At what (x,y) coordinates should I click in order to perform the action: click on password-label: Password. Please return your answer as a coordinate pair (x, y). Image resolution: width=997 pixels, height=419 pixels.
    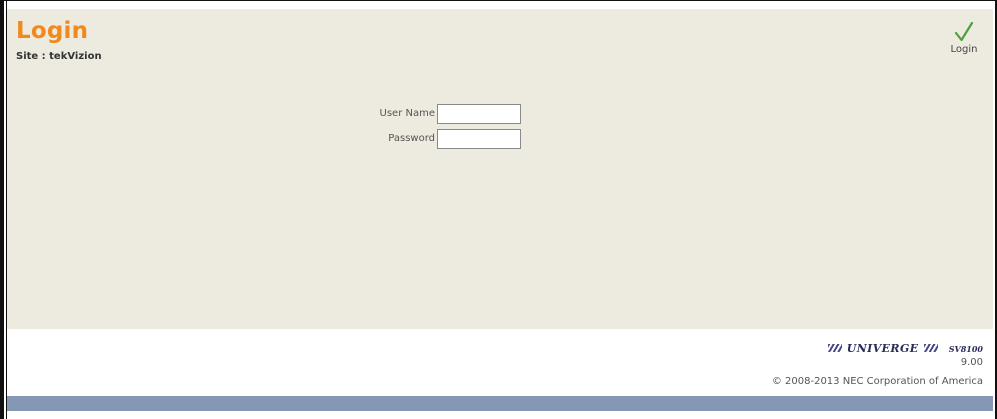
    Looking at the image, I should click on (411, 138).